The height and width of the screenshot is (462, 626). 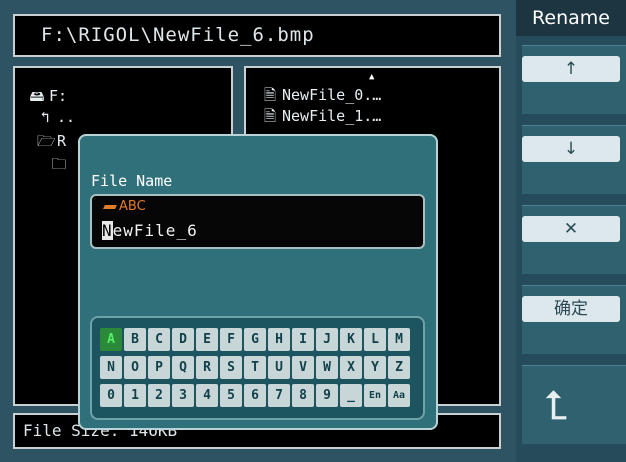 What do you see at coordinates (207, 339) in the screenshot?
I see `key-e: E` at bounding box center [207, 339].